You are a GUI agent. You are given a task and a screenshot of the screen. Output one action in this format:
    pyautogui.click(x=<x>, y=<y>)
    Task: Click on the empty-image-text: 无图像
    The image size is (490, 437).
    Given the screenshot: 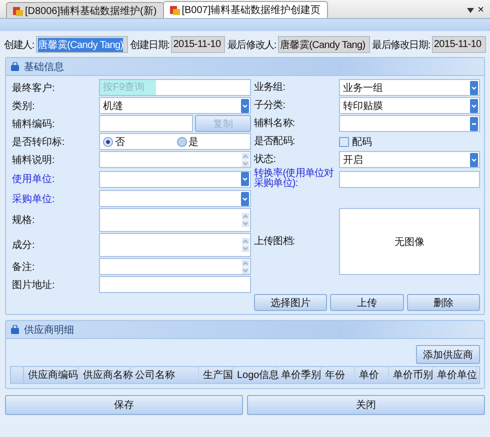 What is the action you would take?
    pyautogui.click(x=409, y=242)
    